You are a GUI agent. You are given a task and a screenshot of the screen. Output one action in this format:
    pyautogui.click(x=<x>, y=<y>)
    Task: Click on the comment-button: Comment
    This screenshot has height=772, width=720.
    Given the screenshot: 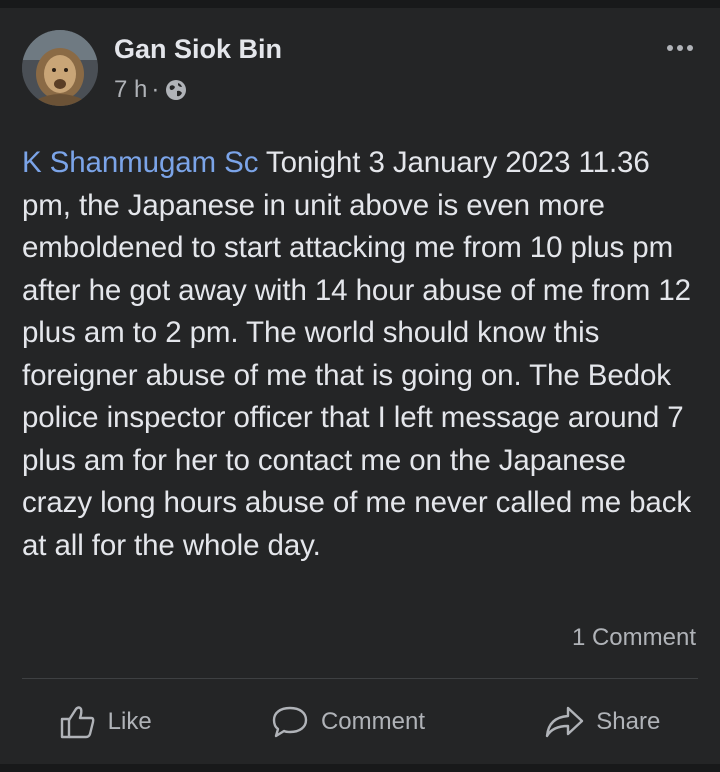 What is the action you would take?
    pyautogui.click(x=348, y=722)
    